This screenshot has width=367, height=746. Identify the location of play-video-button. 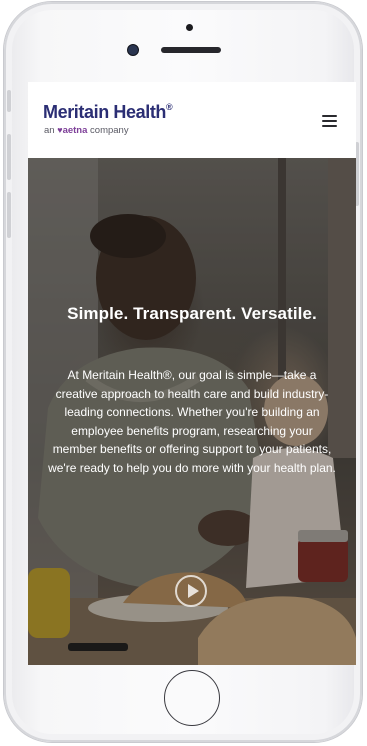
(191, 591).